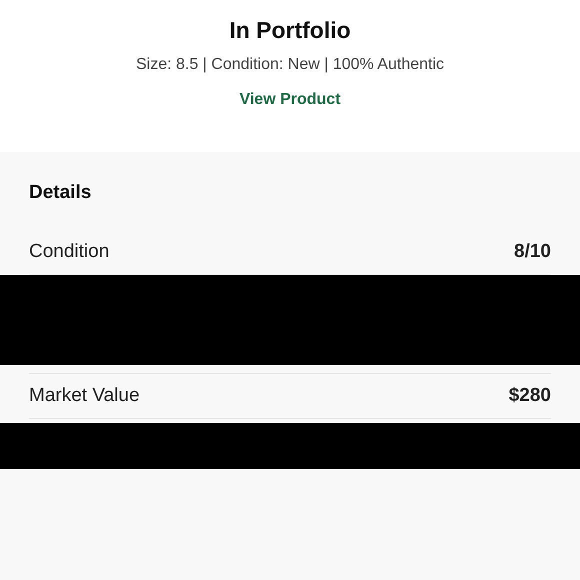  I want to click on product-summary: Size: 8.5 | Condition: New | 100% Authentic, so click(290, 65).